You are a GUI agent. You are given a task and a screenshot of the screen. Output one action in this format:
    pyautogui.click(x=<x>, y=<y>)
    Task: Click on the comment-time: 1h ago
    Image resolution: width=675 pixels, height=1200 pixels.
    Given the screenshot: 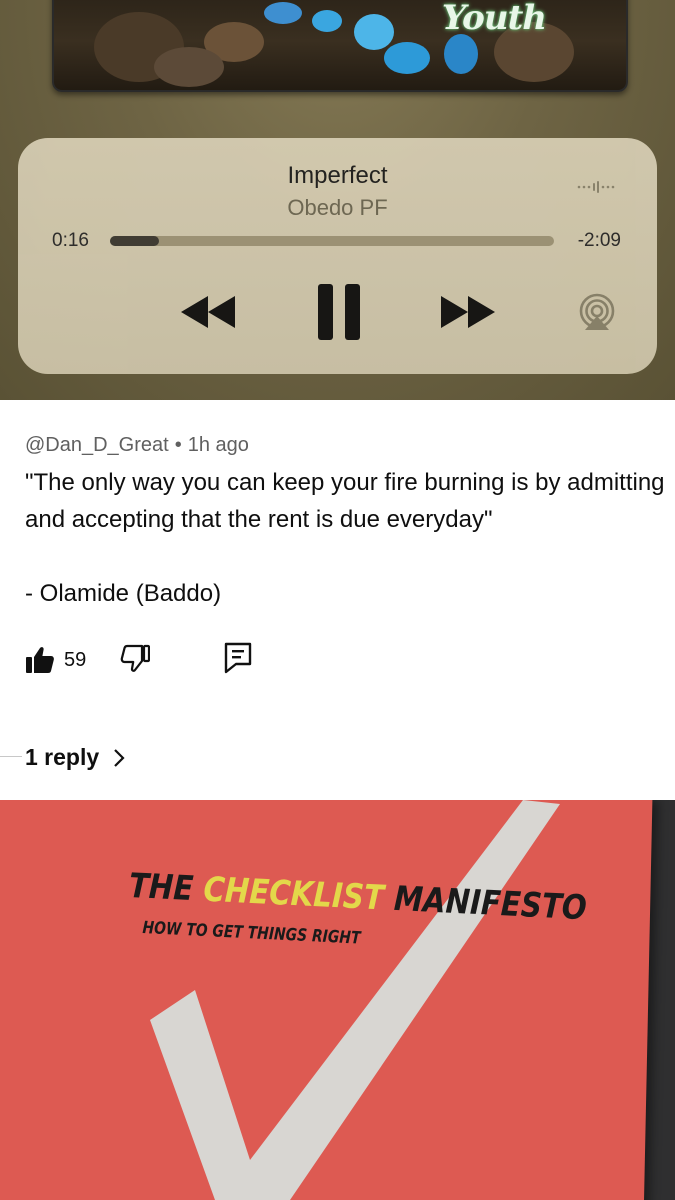 What is the action you would take?
    pyautogui.click(x=218, y=445)
    